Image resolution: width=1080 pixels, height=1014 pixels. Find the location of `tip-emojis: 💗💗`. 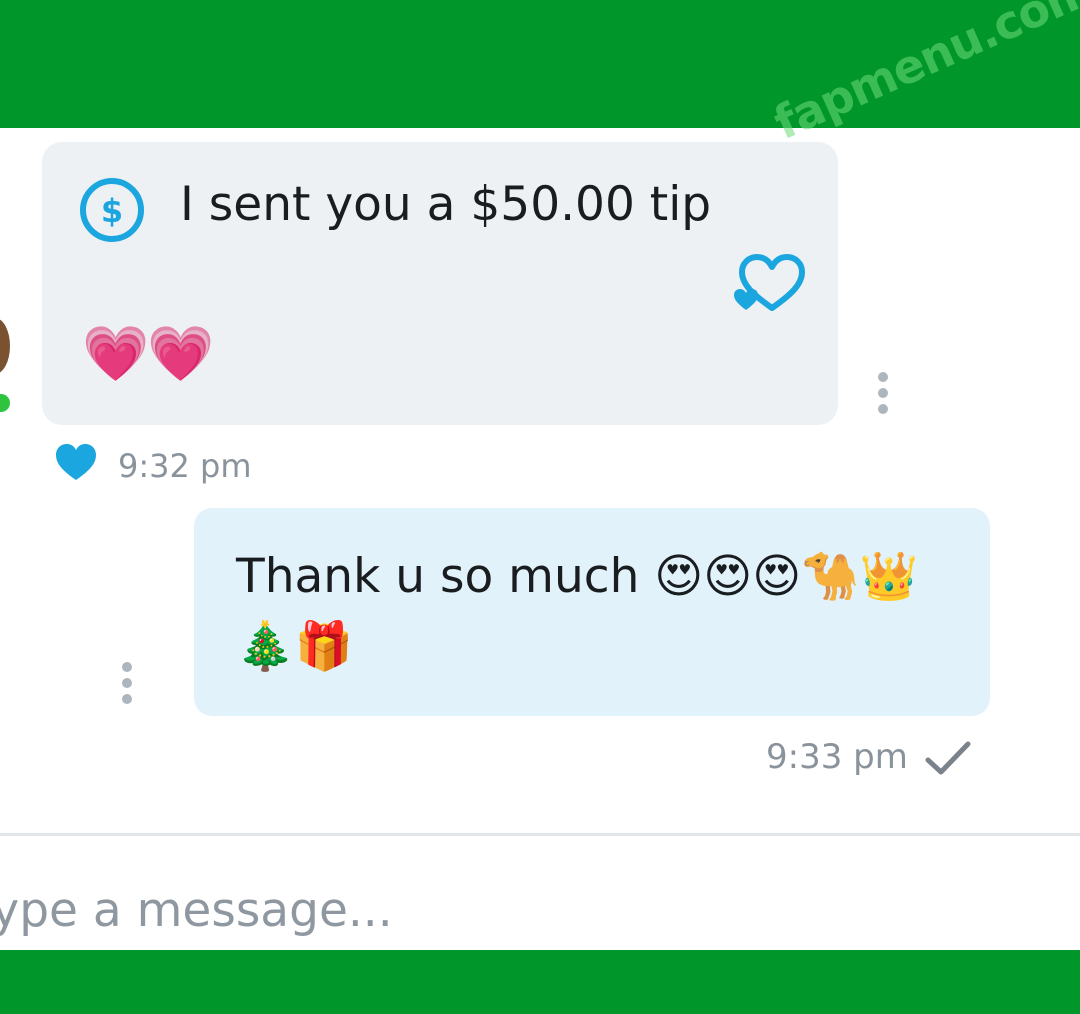

tip-emojis: 💗💗 is located at coordinates (148, 353).